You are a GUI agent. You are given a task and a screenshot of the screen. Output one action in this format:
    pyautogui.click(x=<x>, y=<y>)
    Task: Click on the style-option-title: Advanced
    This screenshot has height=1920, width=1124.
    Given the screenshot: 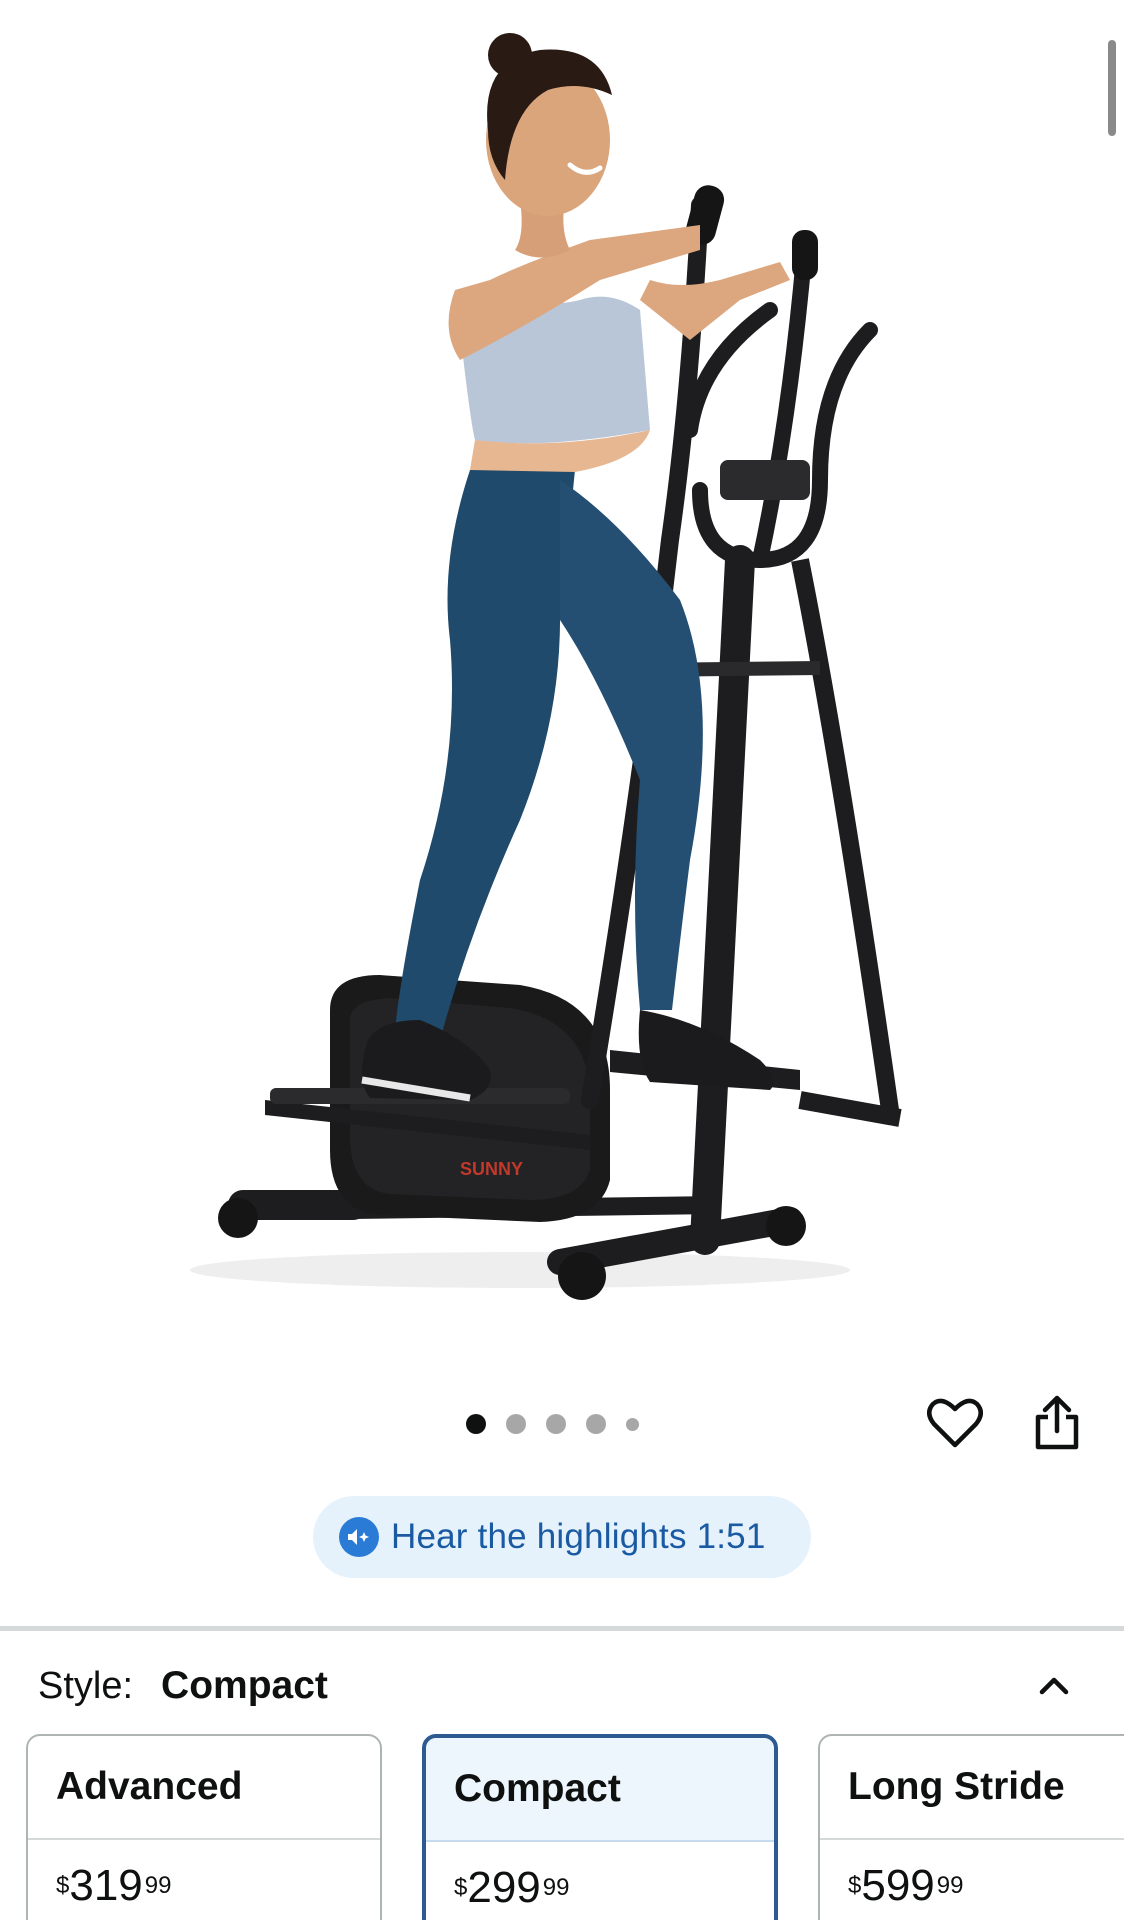 What is the action you would take?
    pyautogui.click(x=204, y=1788)
    